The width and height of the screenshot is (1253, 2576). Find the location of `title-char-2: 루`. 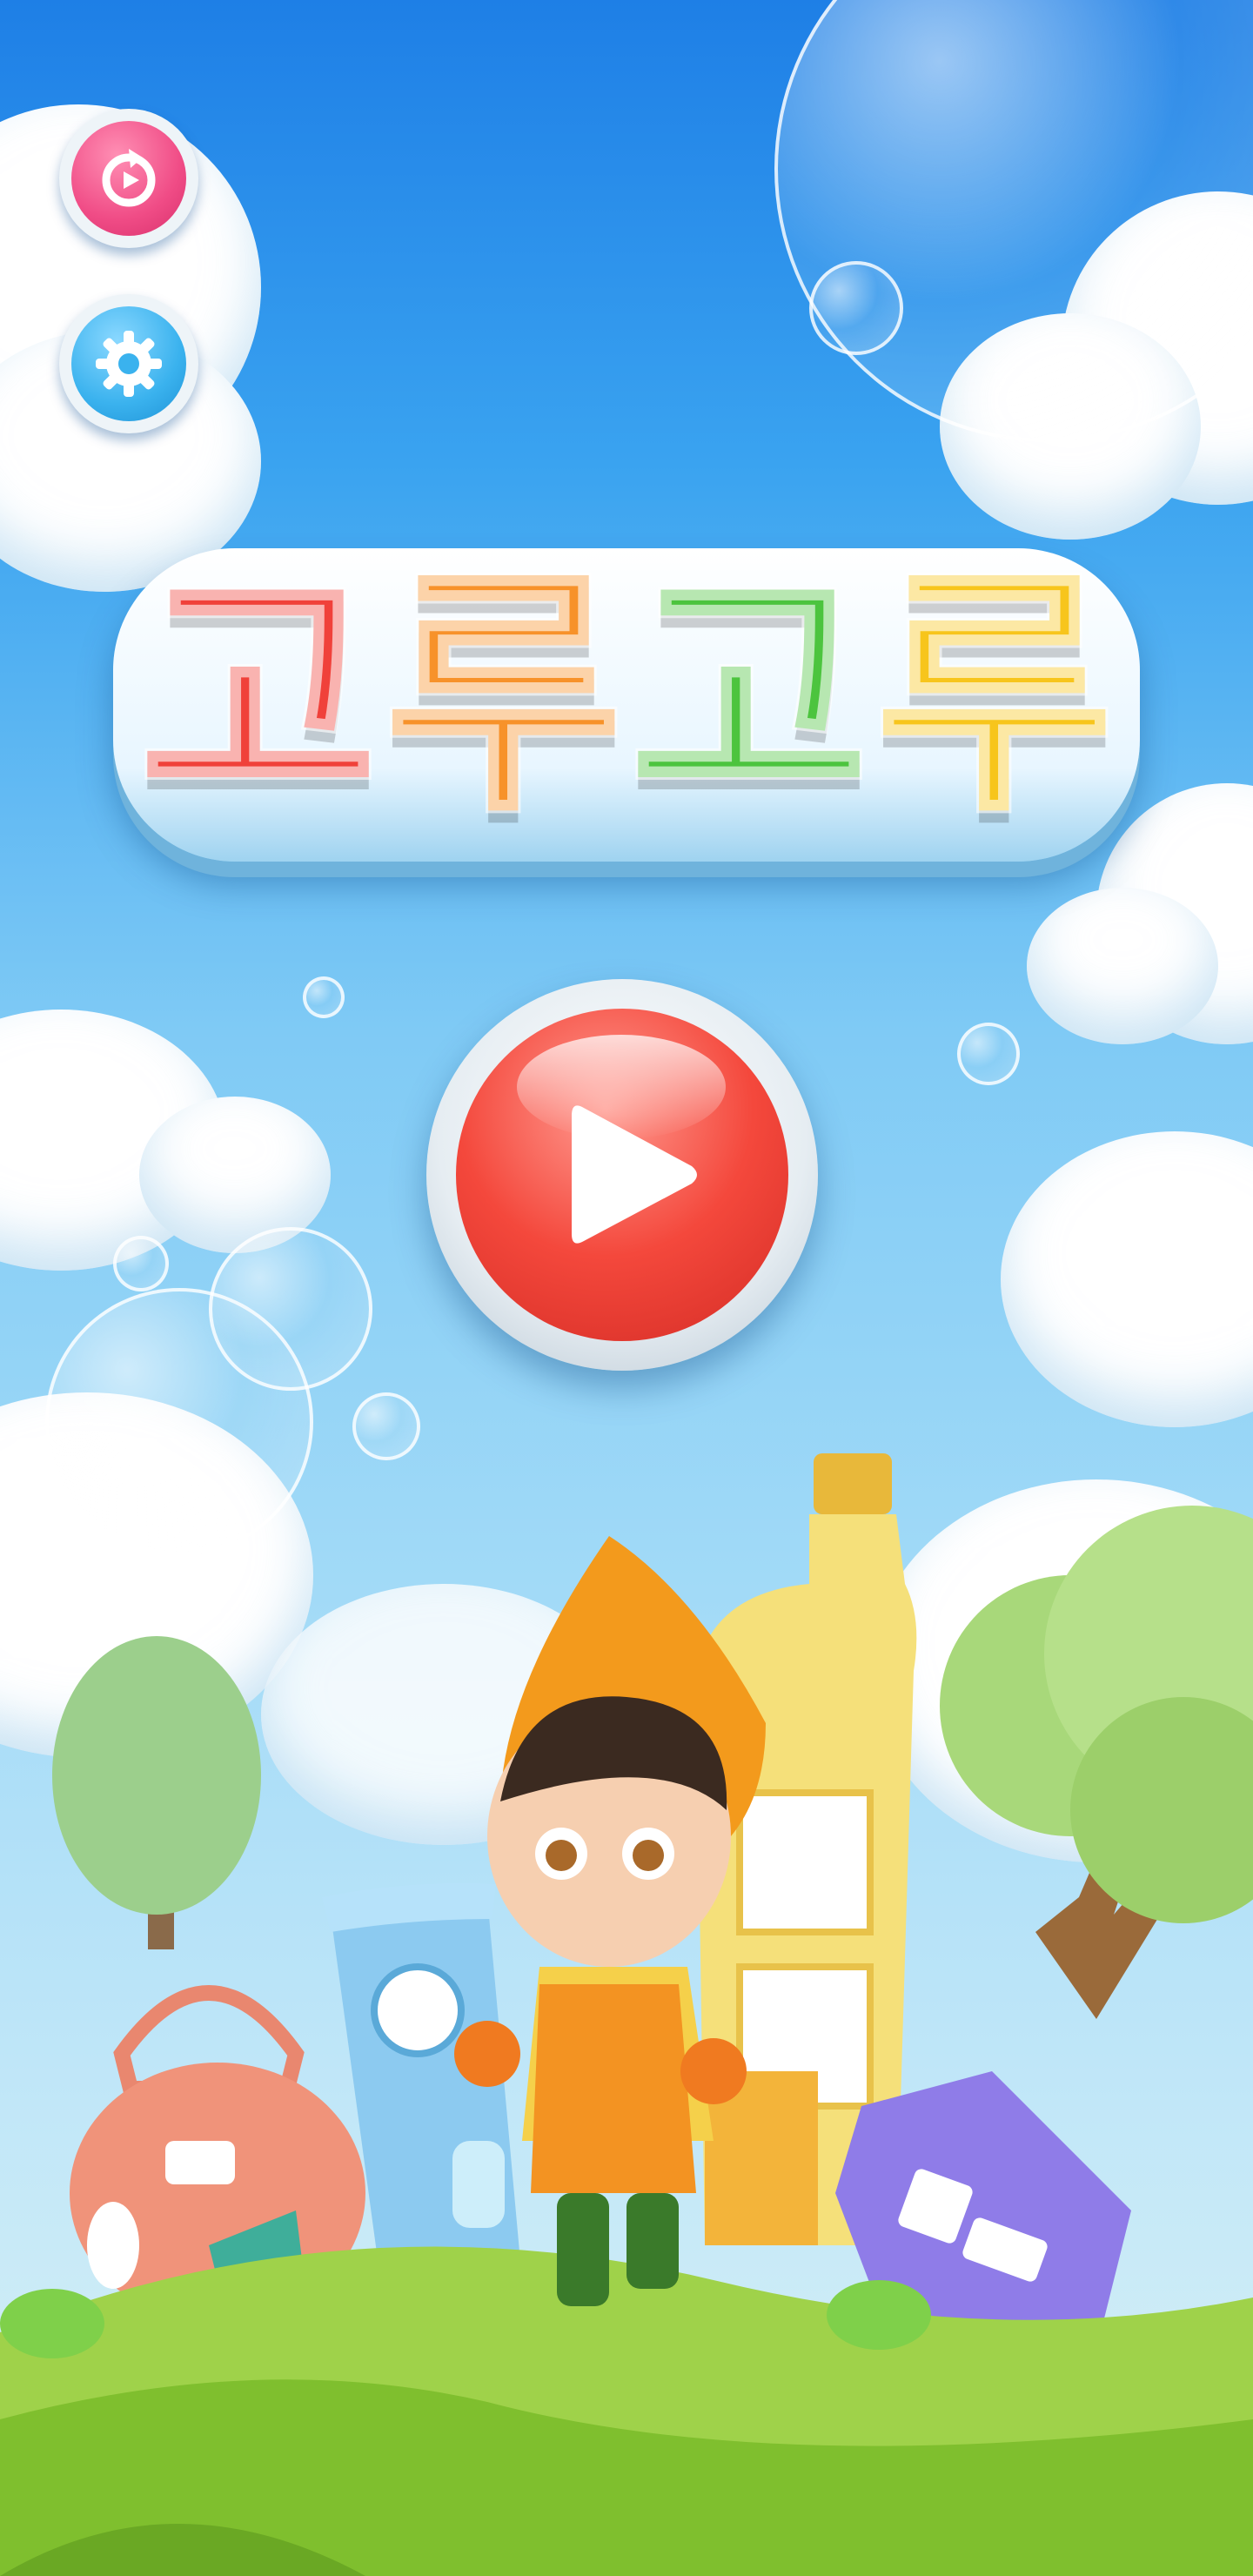

title-char-2: 루 is located at coordinates (504, 696).